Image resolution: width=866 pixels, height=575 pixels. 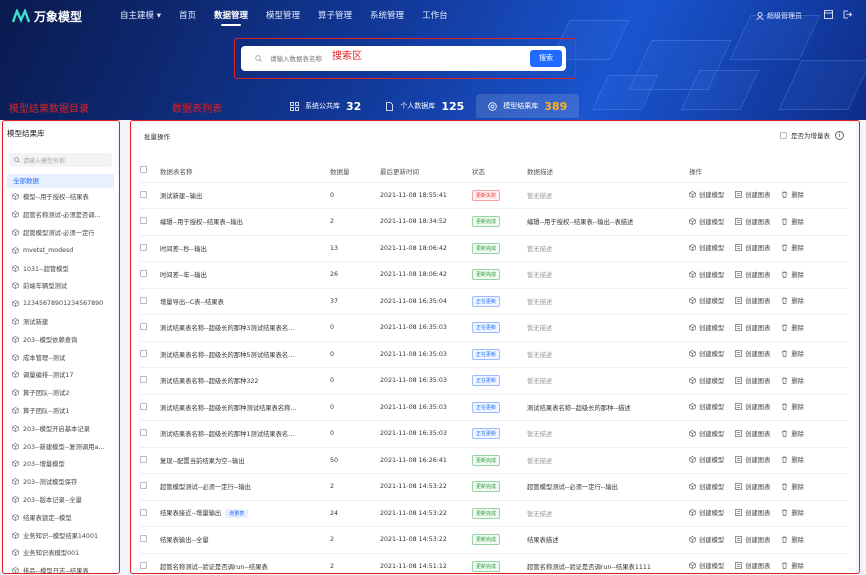 I want to click on logo-text: 万象模型, so click(x=58, y=16).